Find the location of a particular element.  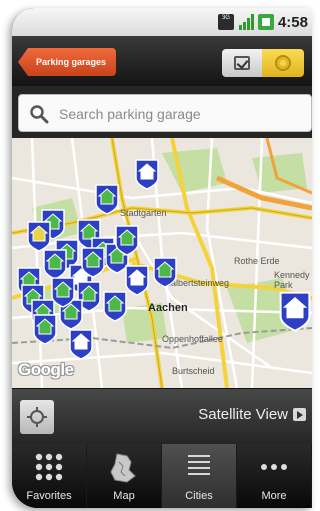

list-icon is located at coordinates (199, 465).